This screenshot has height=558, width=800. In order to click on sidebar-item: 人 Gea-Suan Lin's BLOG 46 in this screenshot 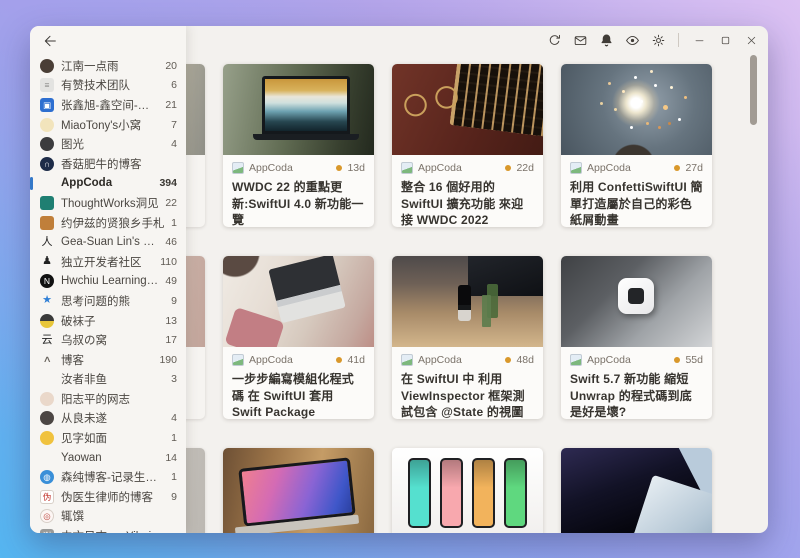, I will do `click(108, 242)`.